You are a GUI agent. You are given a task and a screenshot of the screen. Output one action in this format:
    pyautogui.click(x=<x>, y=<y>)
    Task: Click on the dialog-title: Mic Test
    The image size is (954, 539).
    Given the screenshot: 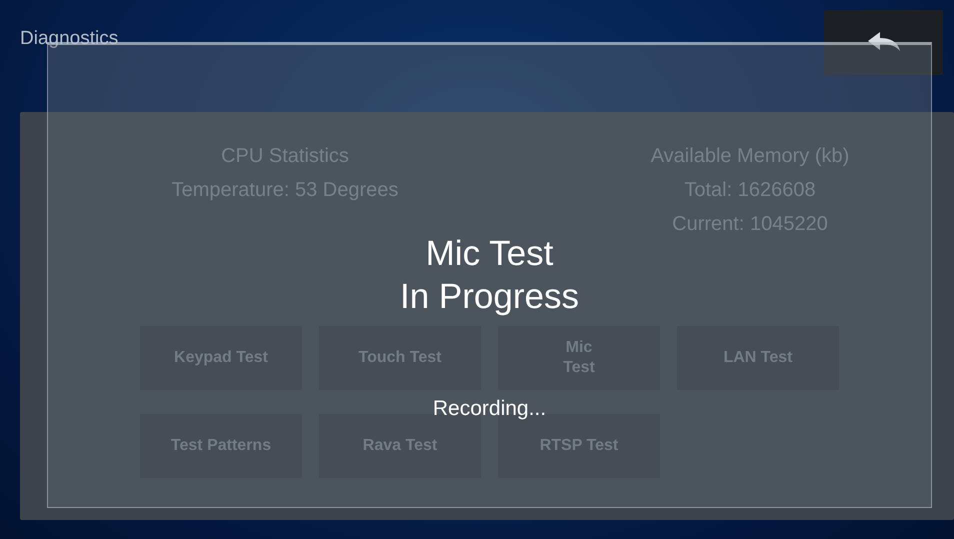 What is the action you would take?
    pyautogui.click(x=490, y=254)
    